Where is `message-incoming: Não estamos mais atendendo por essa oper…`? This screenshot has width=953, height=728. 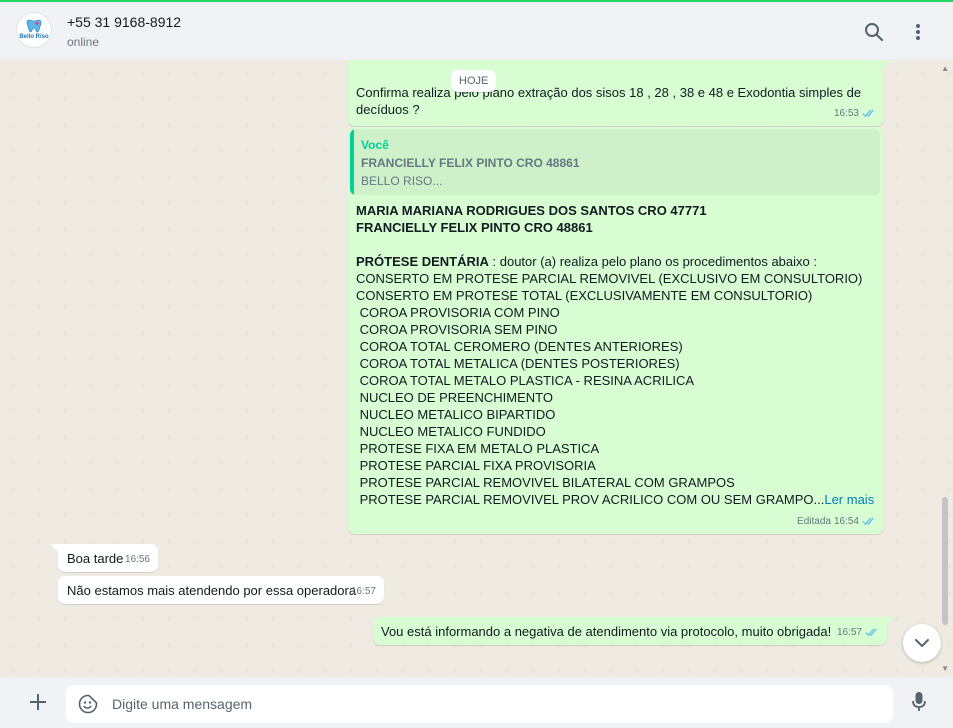 message-incoming: Não estamos mais atendendo por essa oper… is located at coordinates (221, 590).